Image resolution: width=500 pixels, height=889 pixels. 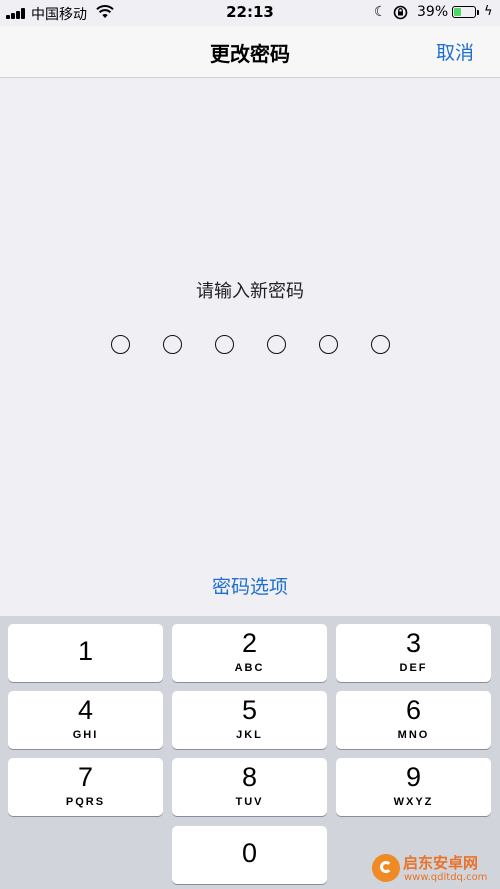 What do you see at coordinates (250, 13) in the screenshot?
I see `status-bar: 中国移动 22:13 ☾ 39% ϟ` at bounding box center [250, 13].